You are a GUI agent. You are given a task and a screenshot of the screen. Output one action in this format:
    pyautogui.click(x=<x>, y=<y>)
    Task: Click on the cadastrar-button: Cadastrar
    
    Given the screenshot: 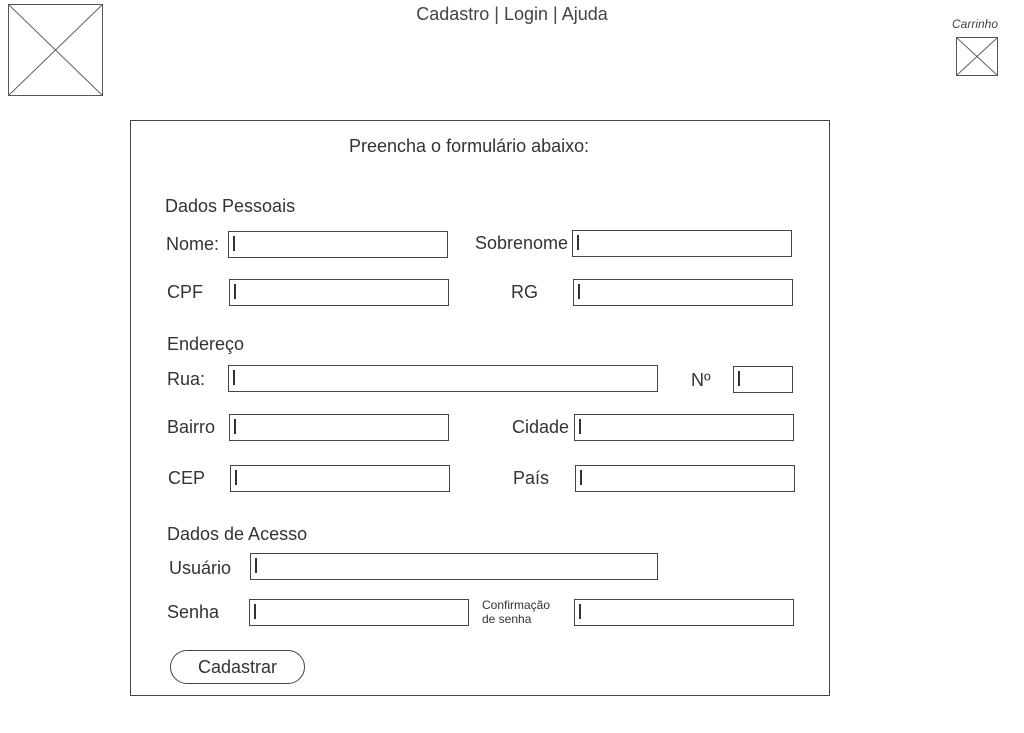 What is the action you would take?
    pyautogui.click(x=237, y=667)
    